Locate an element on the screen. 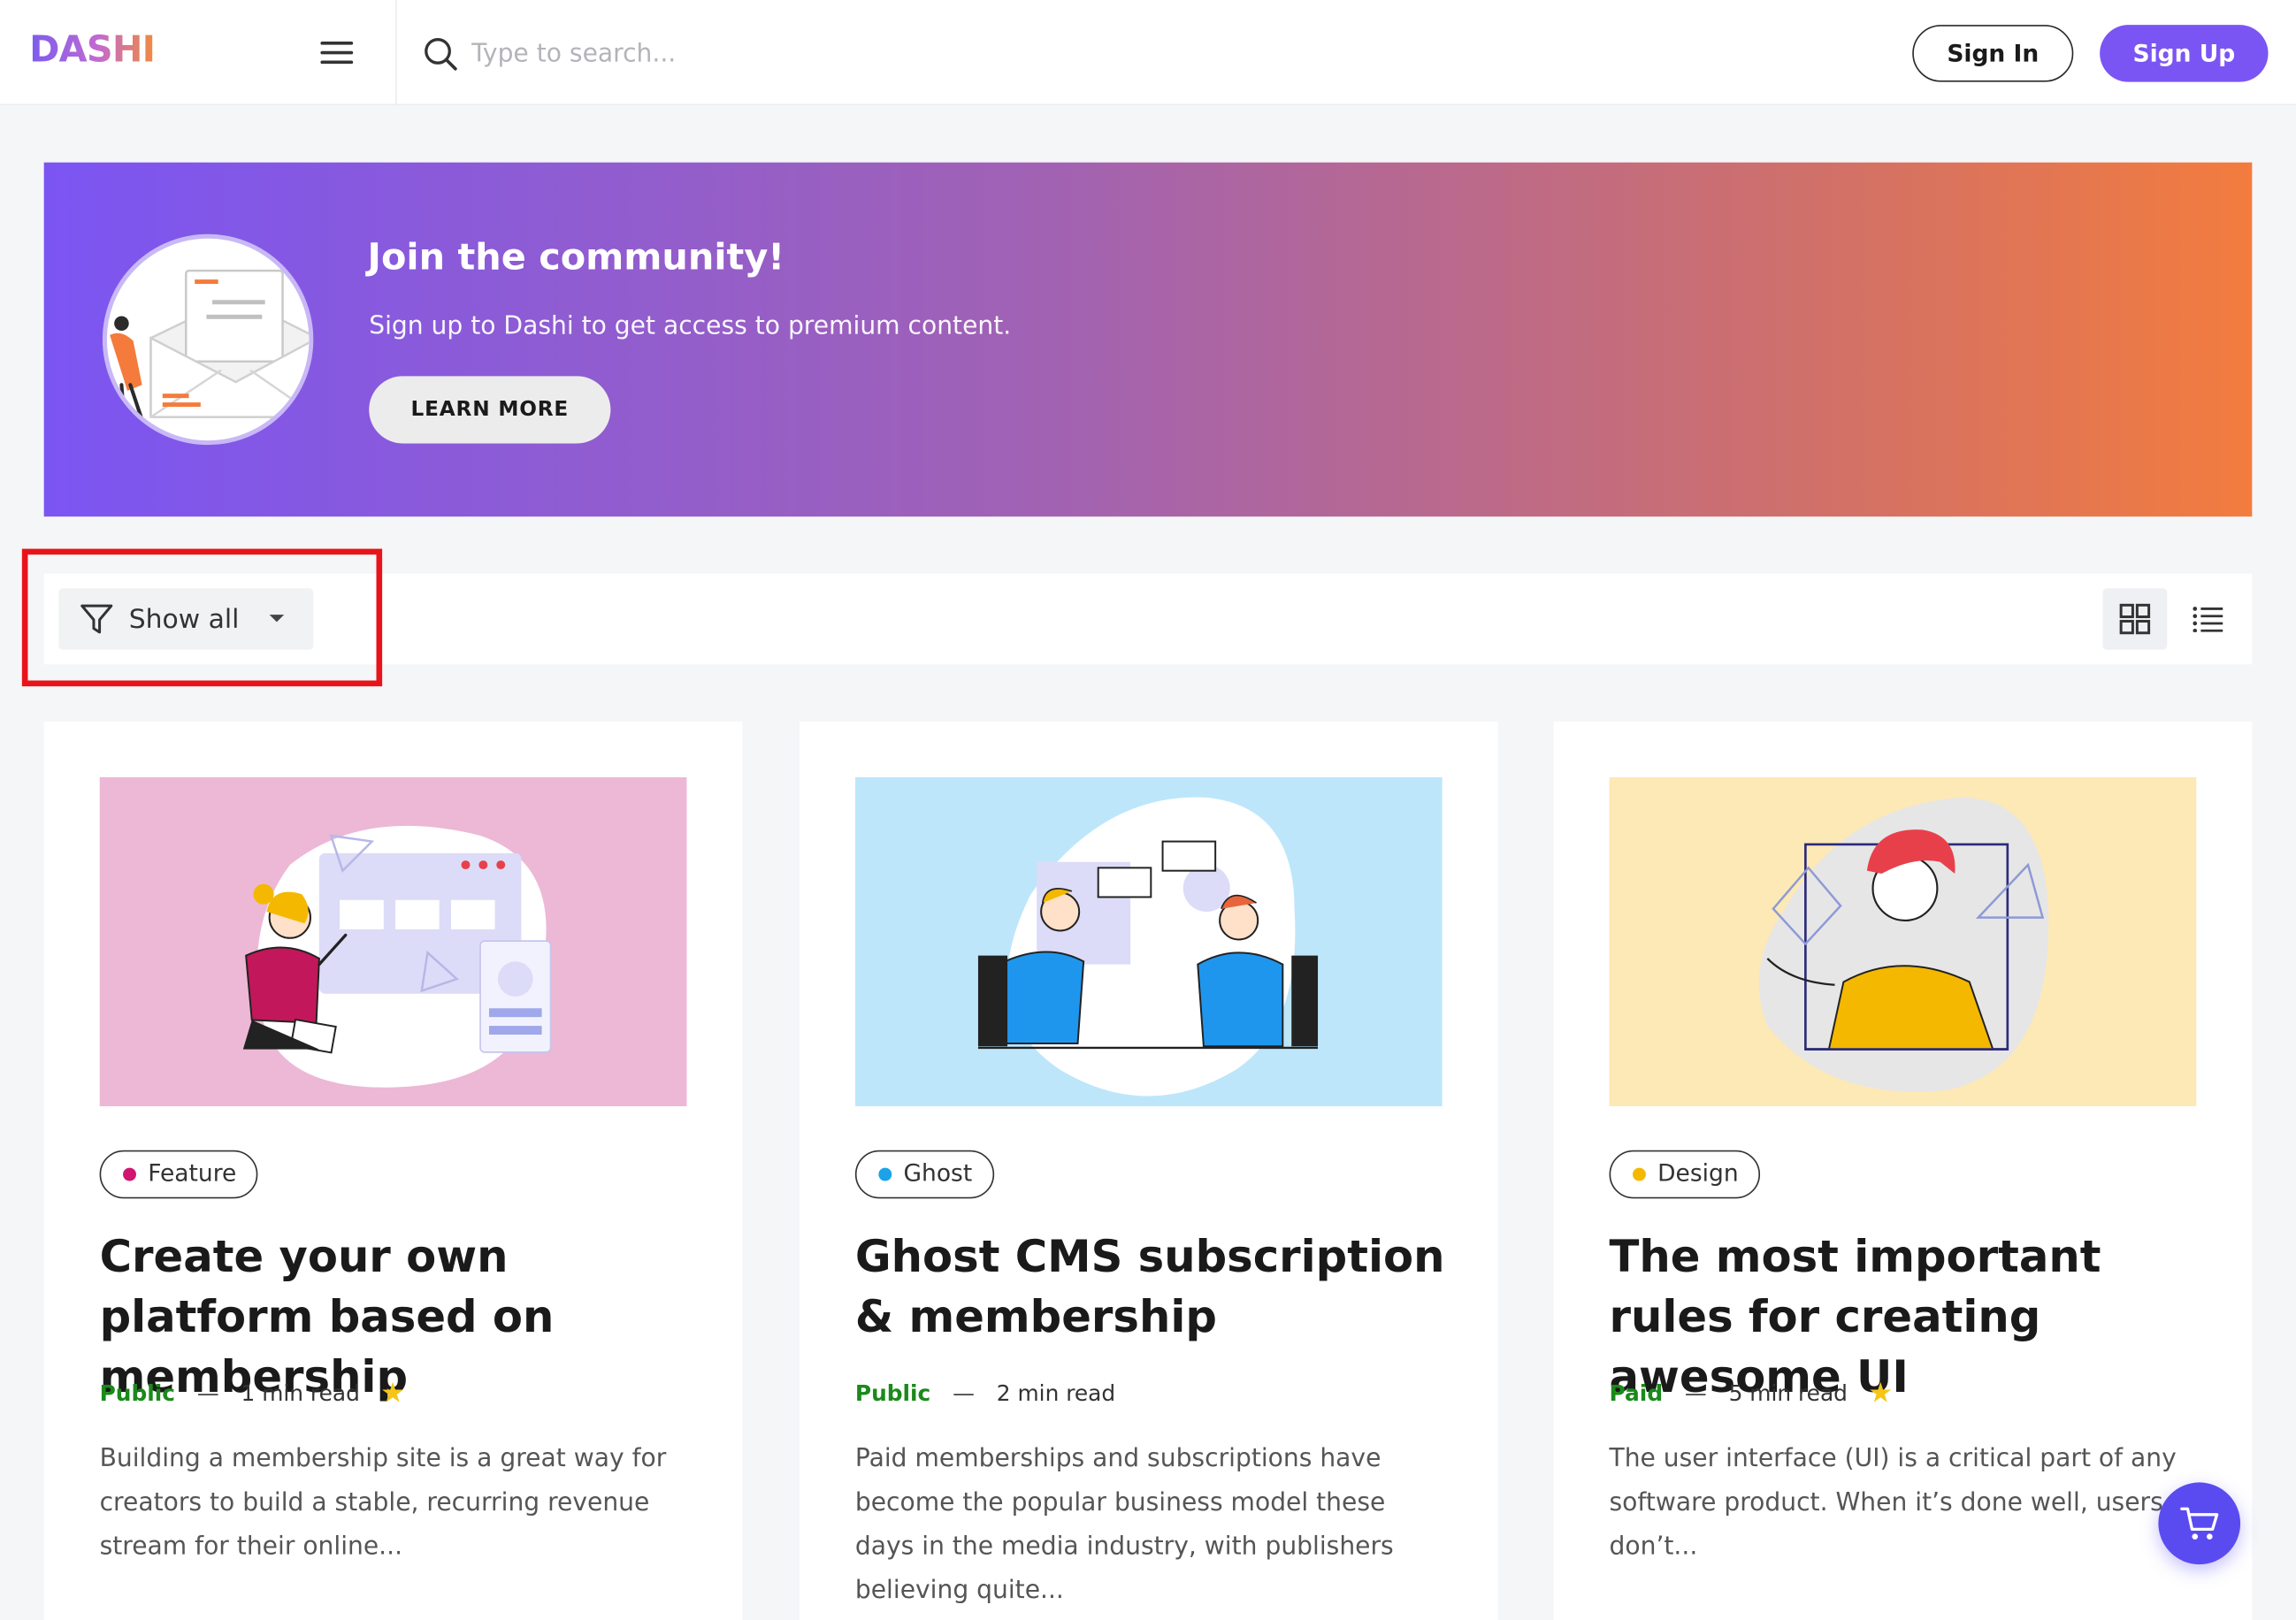  top-navbar: DASHI Sign In Sign Up is located at coordinates (1148, 53).